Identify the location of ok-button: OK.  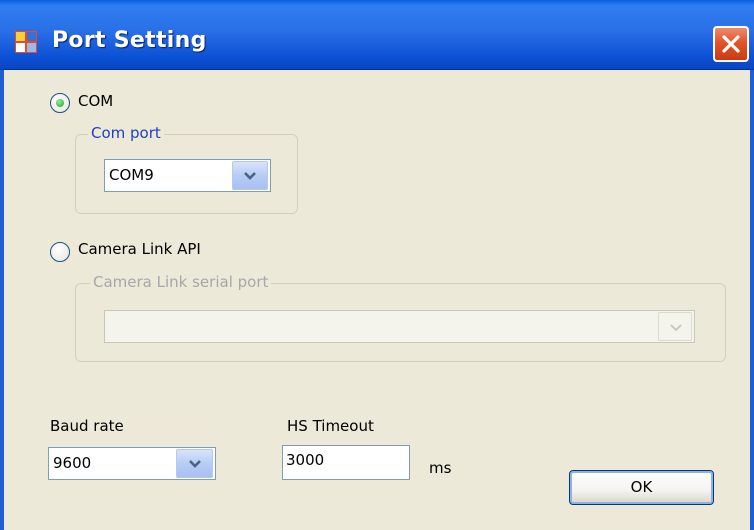
(641, 487).